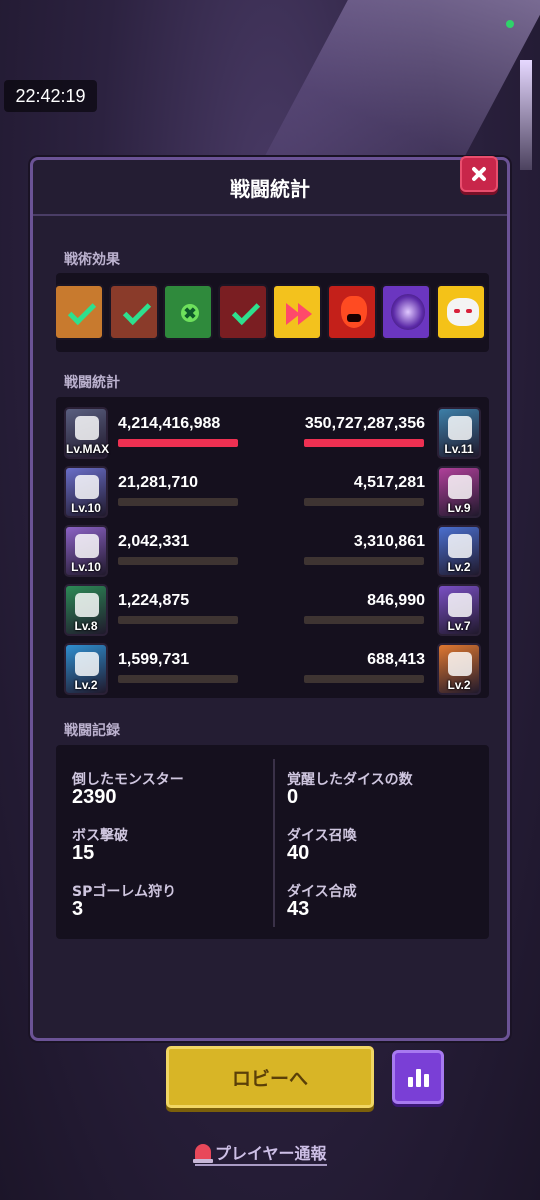  What do you see at coordinates (526, 115) in the screenshot?
I see `stage-light-beam` at bounding box center [526, 115].